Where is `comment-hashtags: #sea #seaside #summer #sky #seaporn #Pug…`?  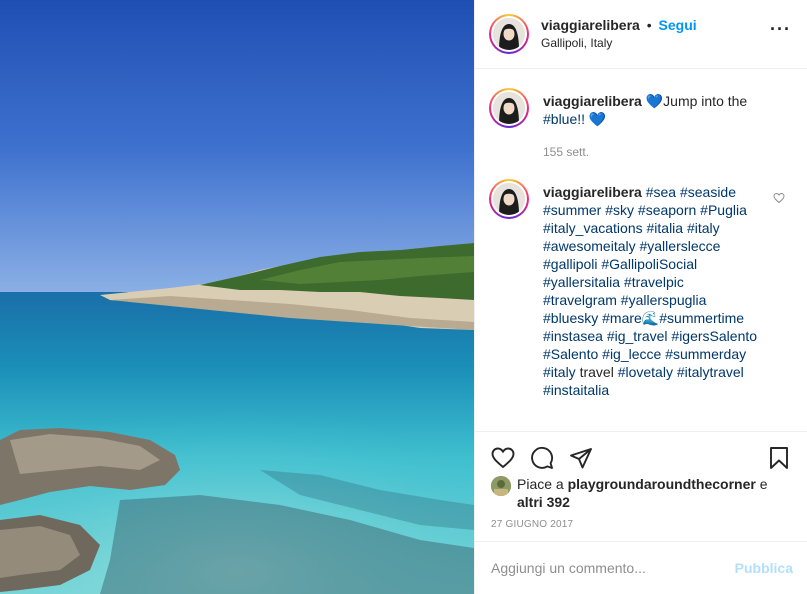
comment-hashtags: #sea #seaside #summer #sky #seaporn #Pug… is located at coordinates (650, 282).